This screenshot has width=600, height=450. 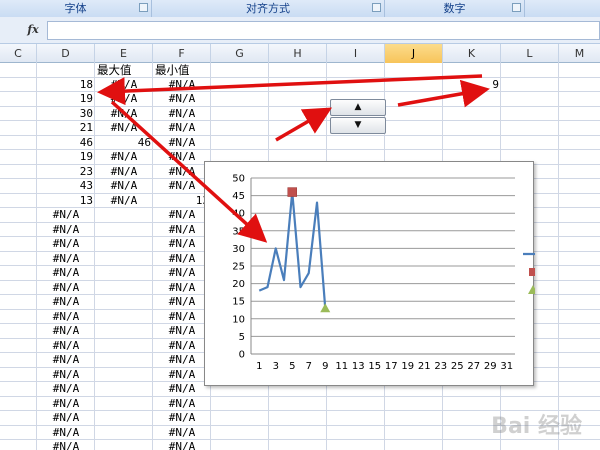 I want to click on column-header-c: C, so click(x=18, y=53).